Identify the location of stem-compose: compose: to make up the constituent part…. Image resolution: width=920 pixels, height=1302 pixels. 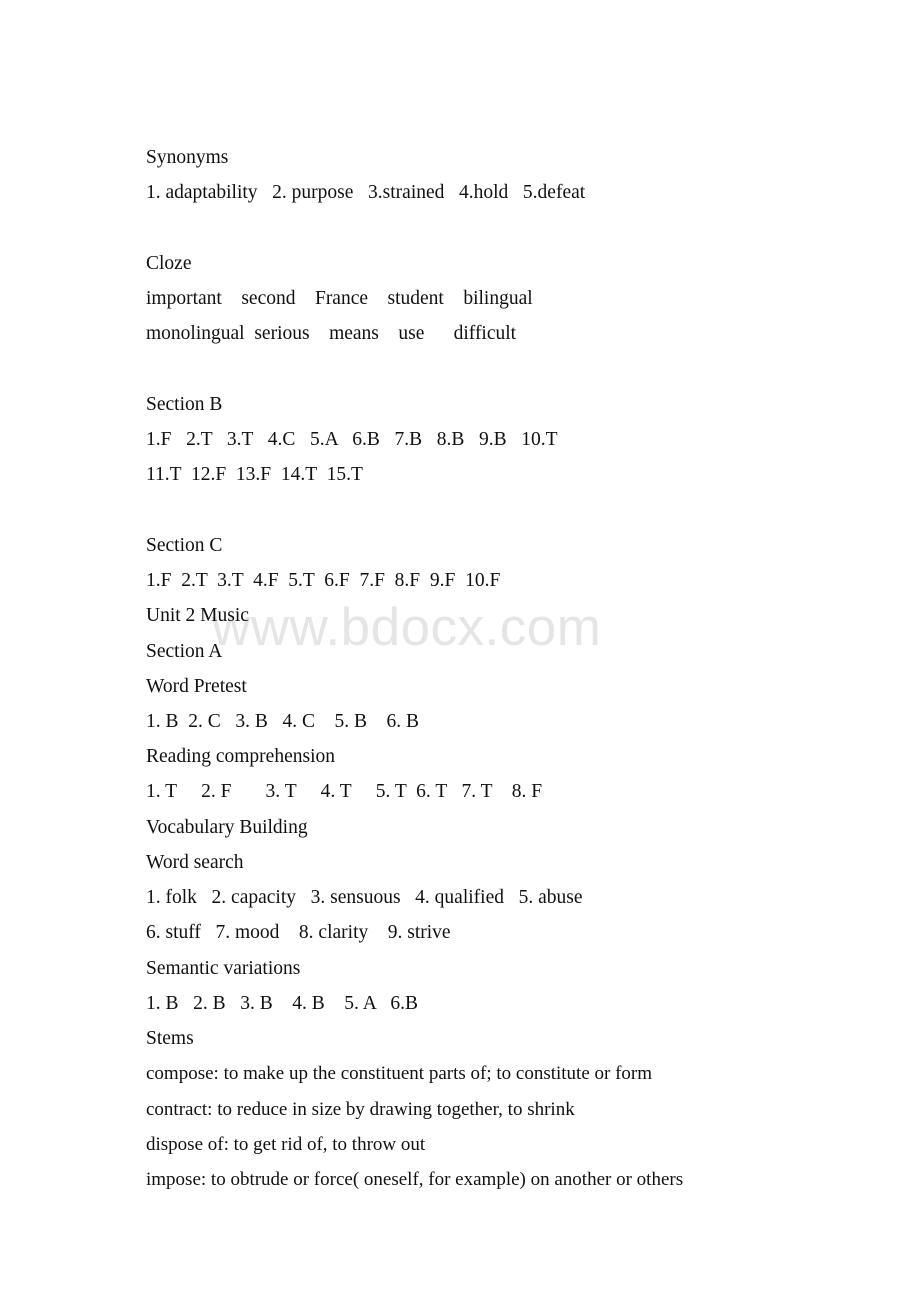
(399, 1073).